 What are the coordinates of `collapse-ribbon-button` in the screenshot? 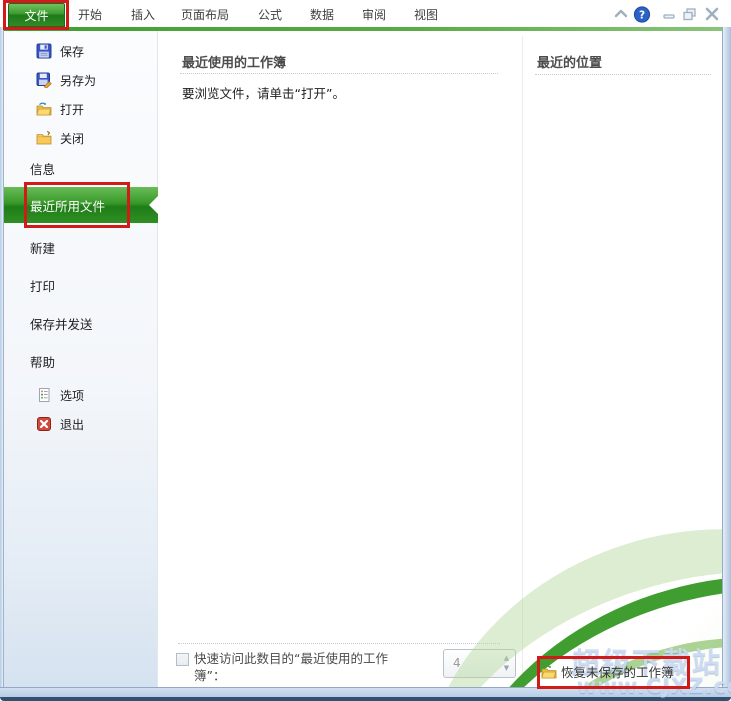 It's located at (621, 14).